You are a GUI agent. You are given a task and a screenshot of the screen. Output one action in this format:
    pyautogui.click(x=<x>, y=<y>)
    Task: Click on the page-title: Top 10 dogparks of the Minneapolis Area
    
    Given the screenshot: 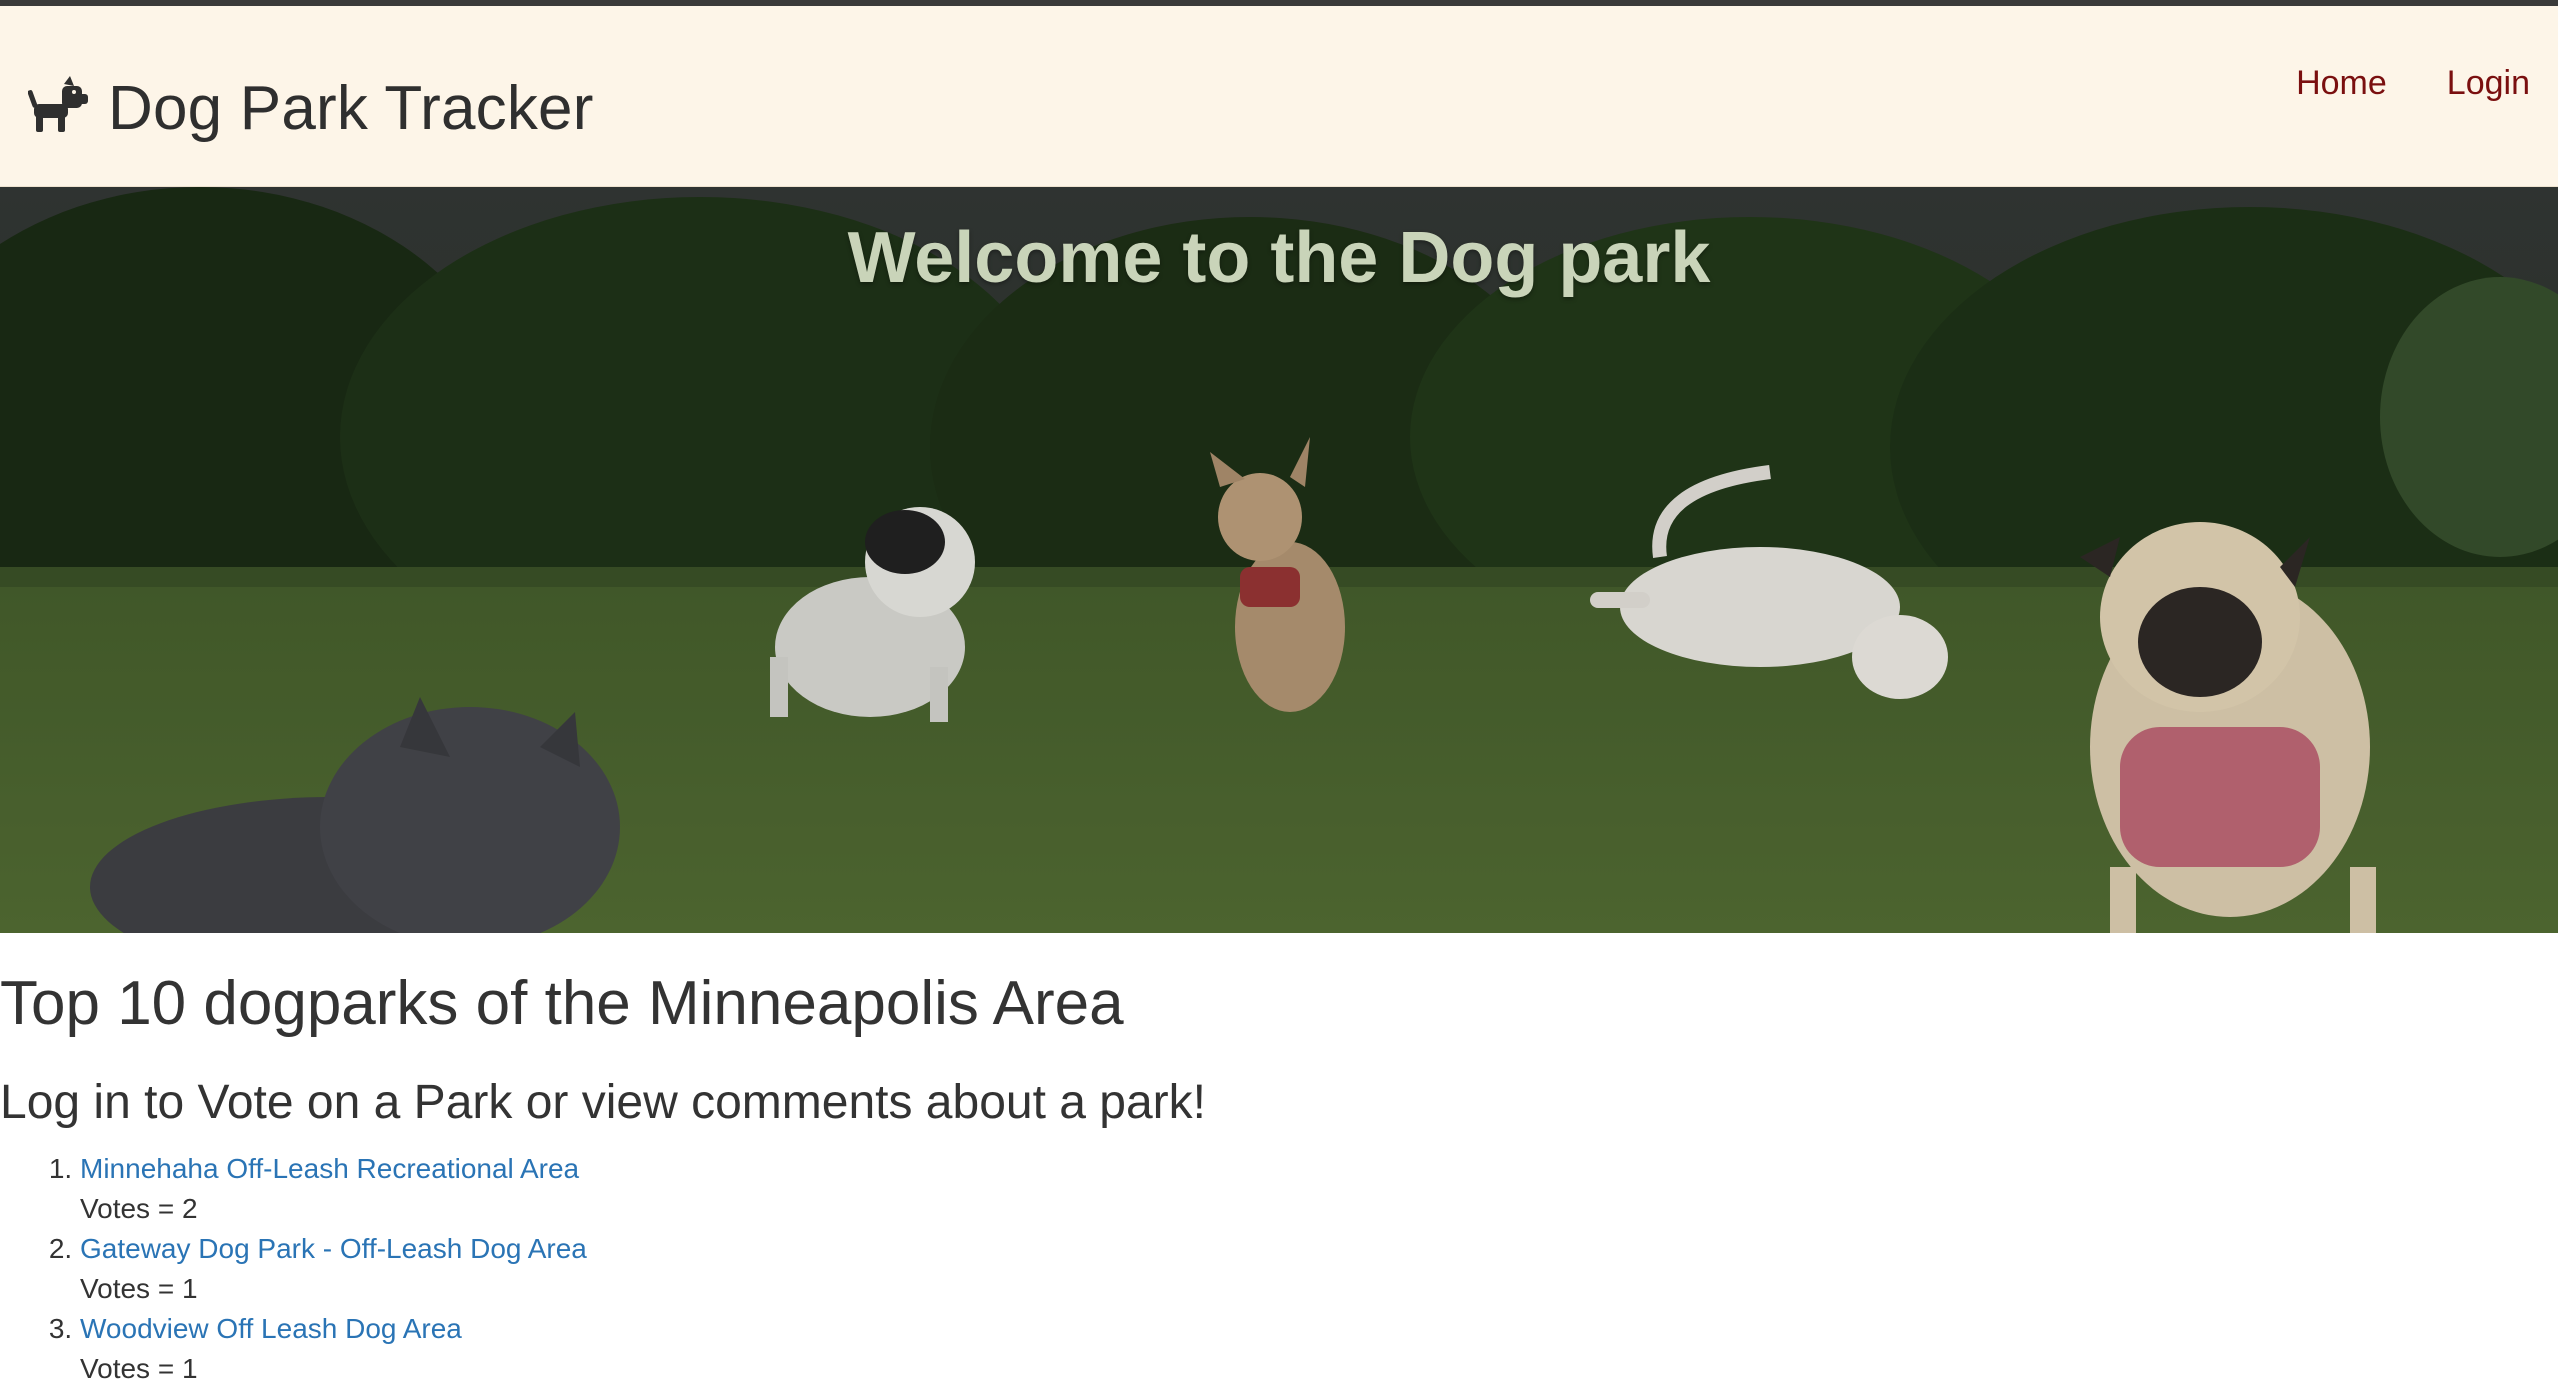 What is the action you would take?
    pyautogui.click(x=562, y=1003)
    